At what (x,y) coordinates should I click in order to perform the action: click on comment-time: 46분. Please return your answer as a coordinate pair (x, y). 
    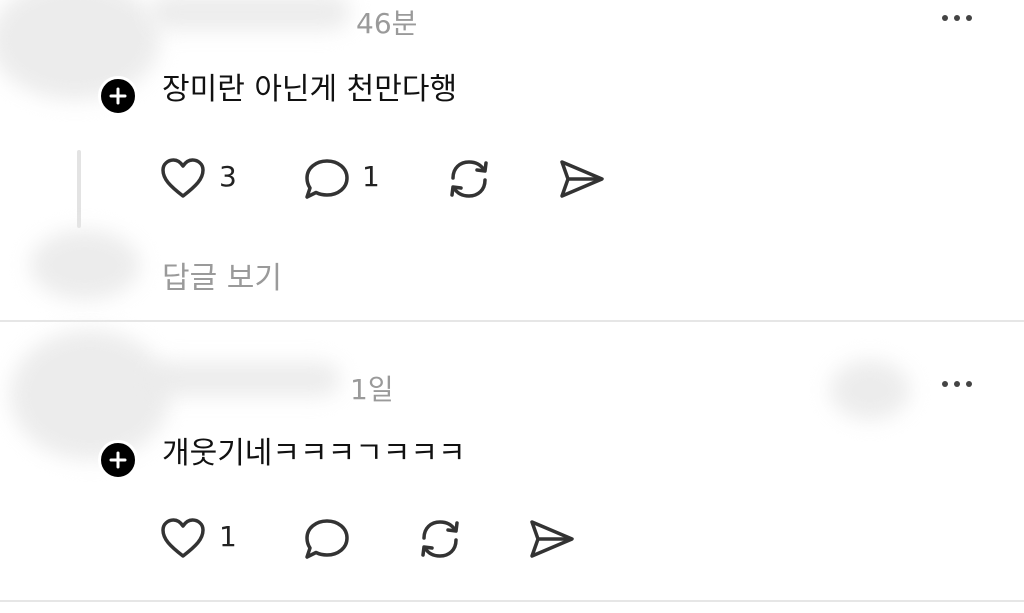
    Looking at the image, I should click on (387, 23).